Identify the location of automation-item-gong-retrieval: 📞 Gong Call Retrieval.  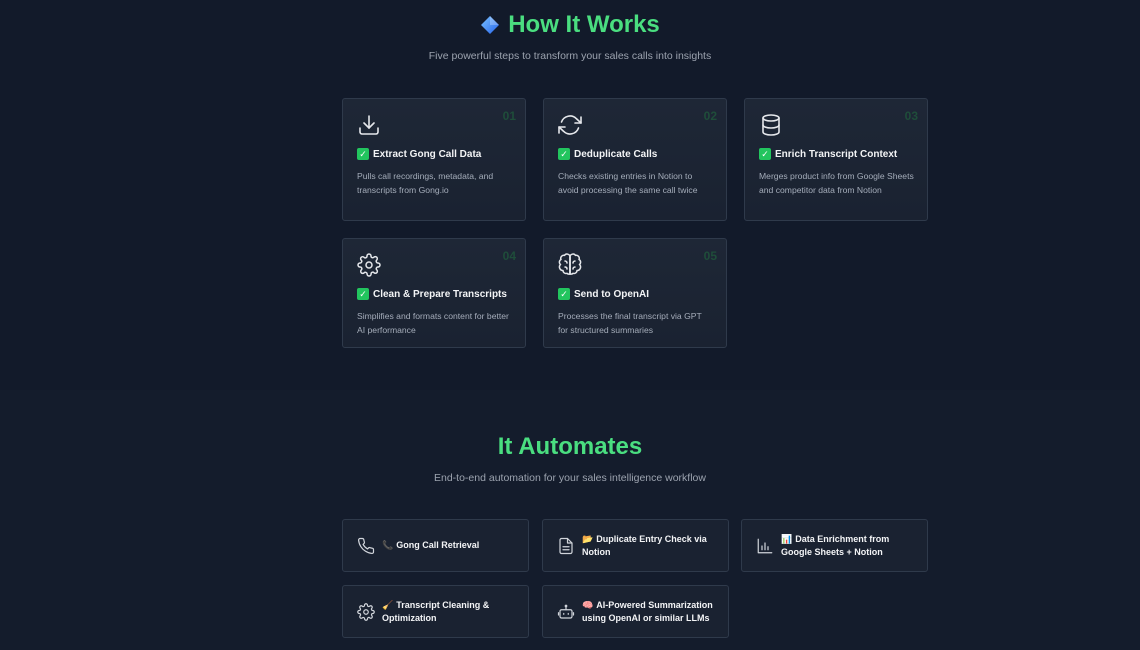
(435, 545).